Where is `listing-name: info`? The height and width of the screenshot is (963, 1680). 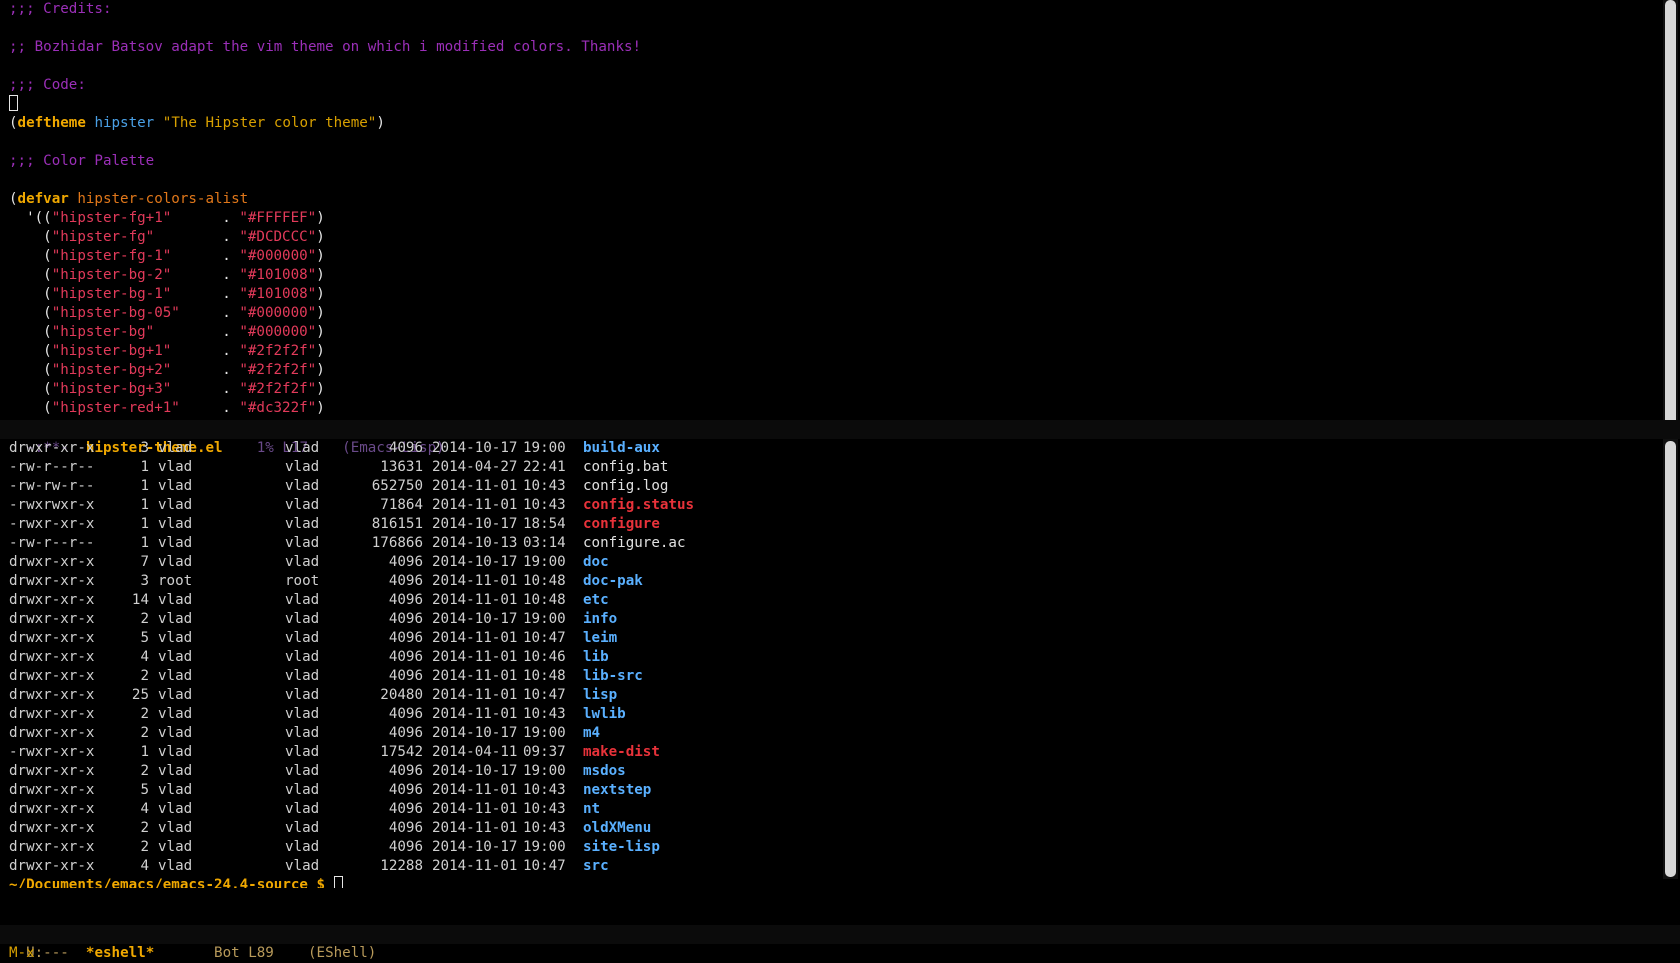 listing-name: info is located at coordinates (595, 619).